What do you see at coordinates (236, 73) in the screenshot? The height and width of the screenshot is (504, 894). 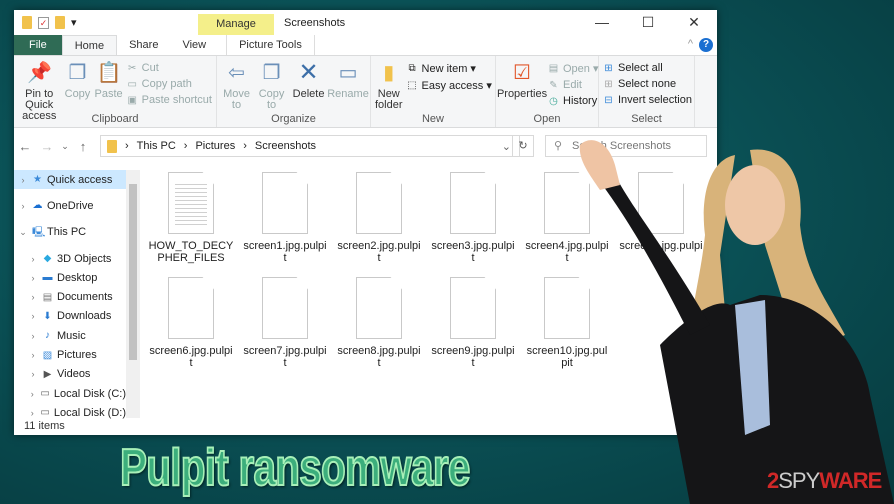 I see `move-icon: ⇦` at bounding box center [236, 73].